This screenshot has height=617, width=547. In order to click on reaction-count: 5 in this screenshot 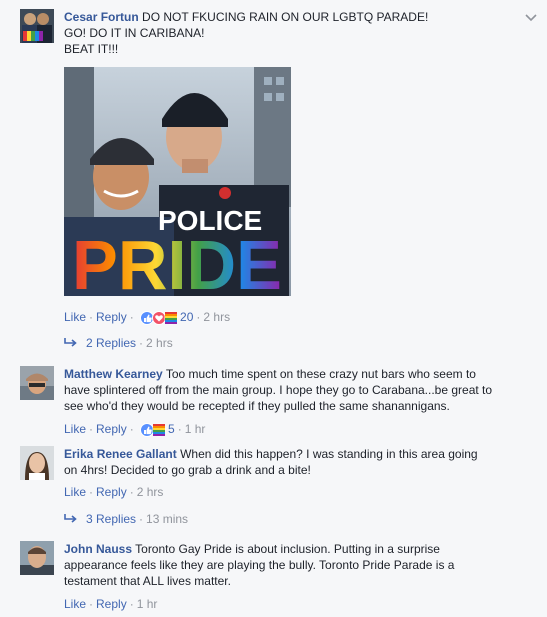, I will do `click(171, 429)`.